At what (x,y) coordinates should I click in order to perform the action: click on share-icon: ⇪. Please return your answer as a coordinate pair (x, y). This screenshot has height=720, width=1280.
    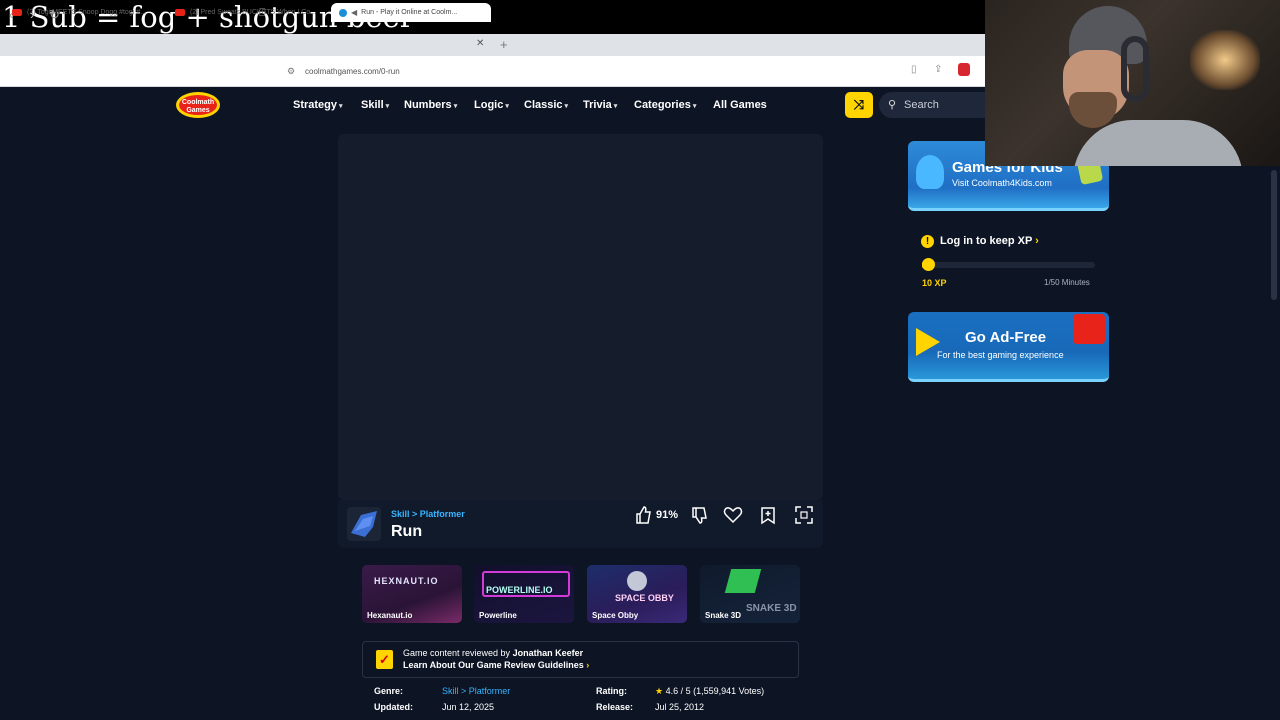
    Looking at the image, I should click on (938, 69).